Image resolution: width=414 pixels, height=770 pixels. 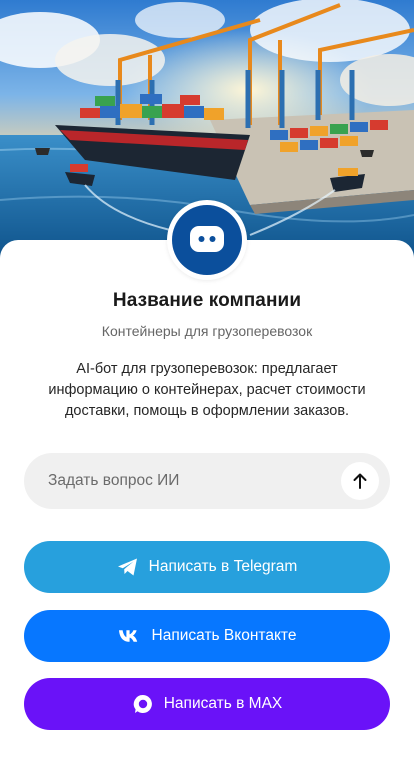 I want to click on arrow-up-icon, so click(x=360, y=481).